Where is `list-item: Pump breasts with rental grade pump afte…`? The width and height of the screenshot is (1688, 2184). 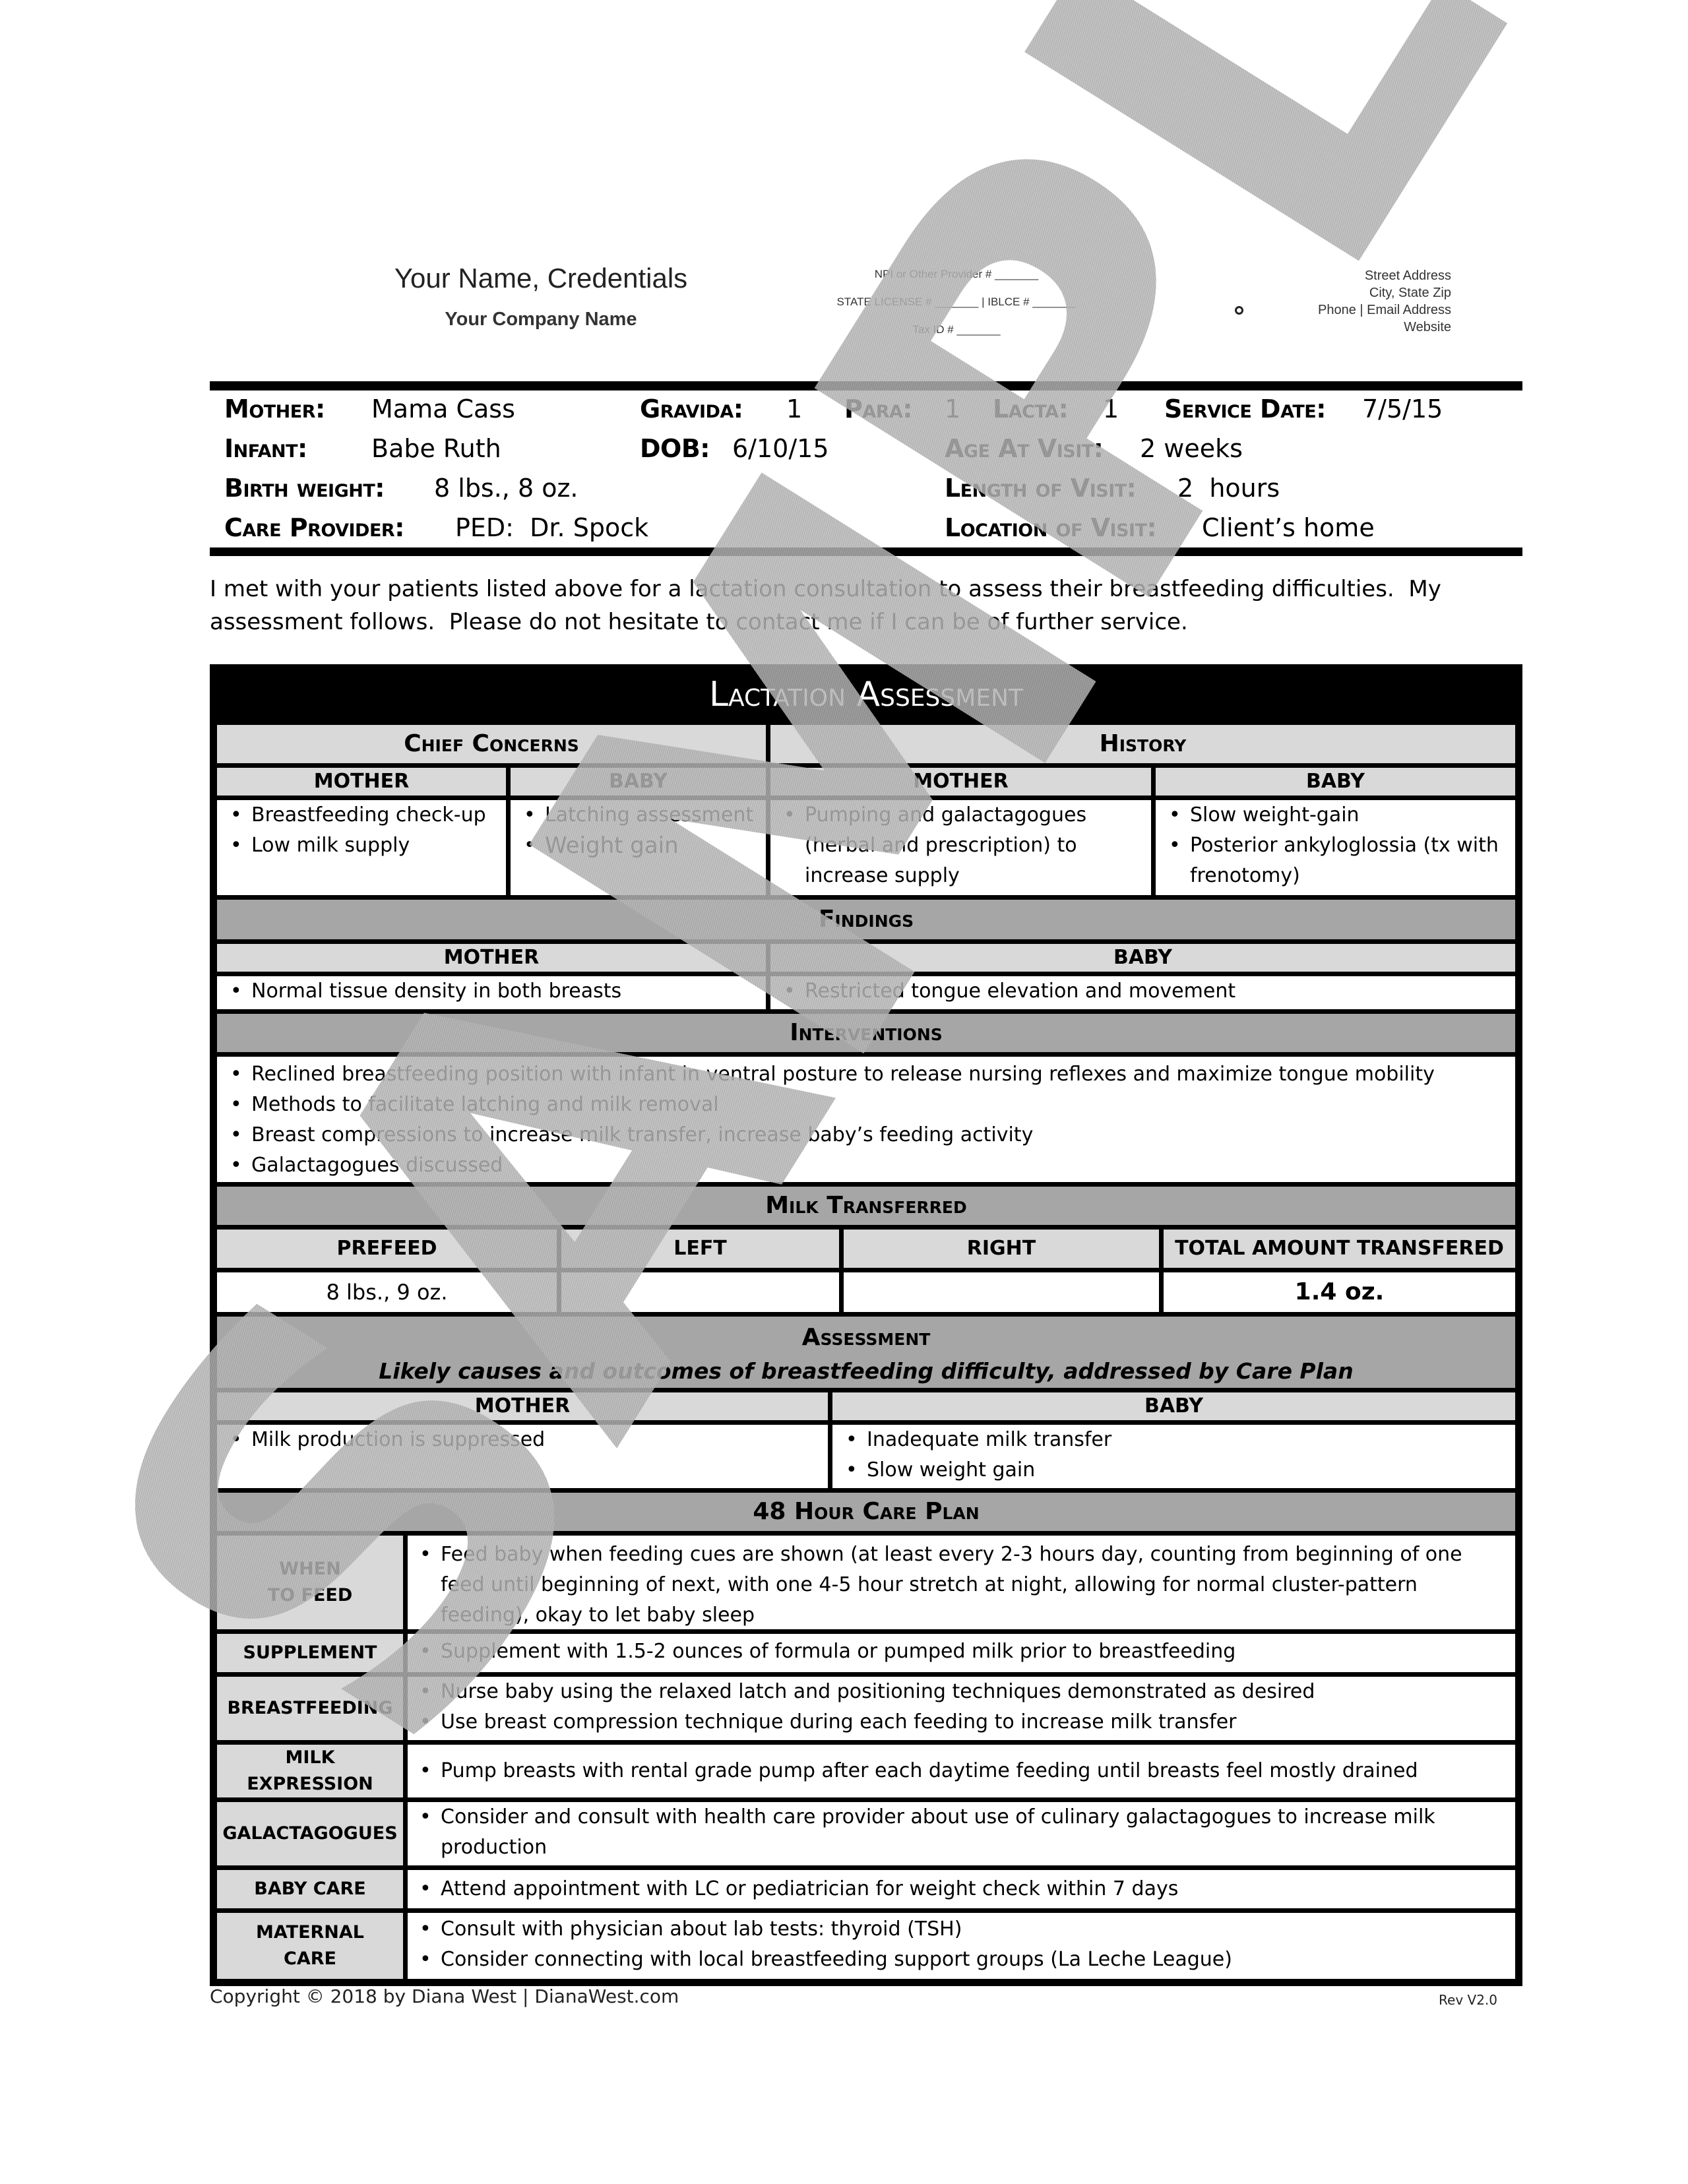 list-item: Pump breasts with rental grade pump afte… is located at coordinates (917, 1771).